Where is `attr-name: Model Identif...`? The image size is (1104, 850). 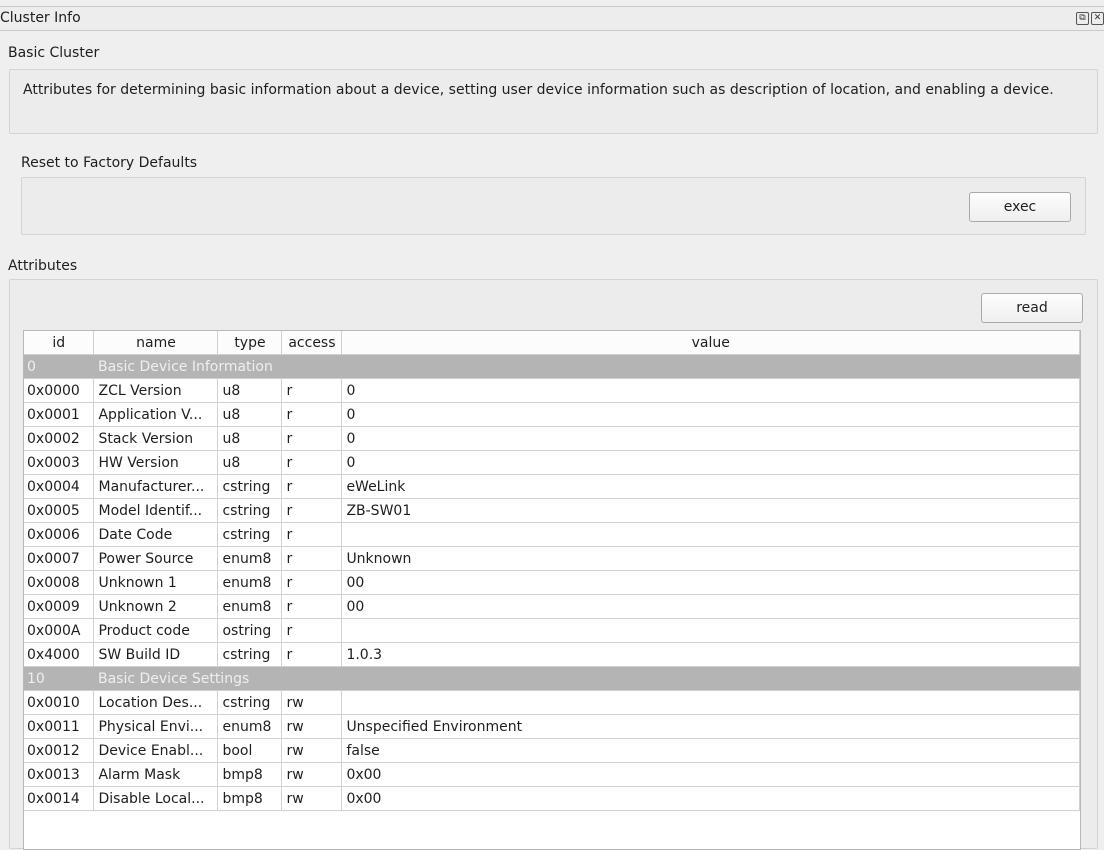 attr-name: Model Identif... is located at coordinates (156, 510).